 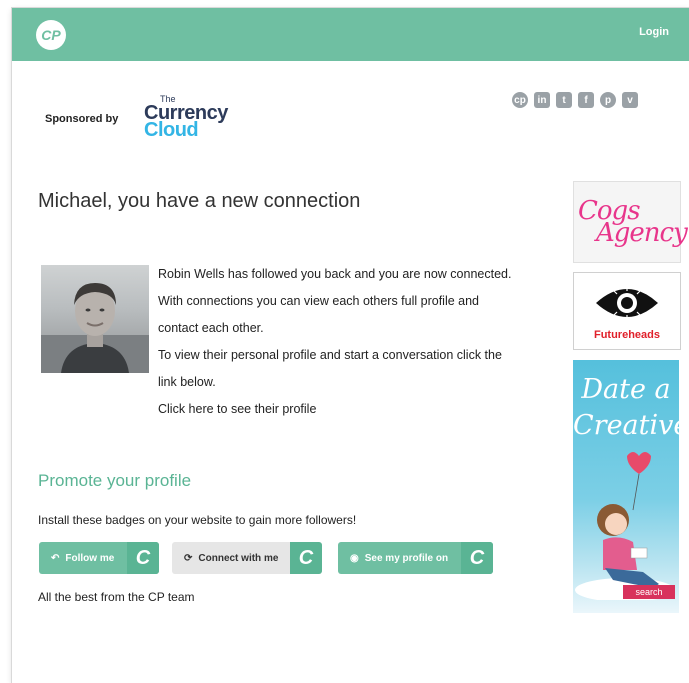 I want to click on date-a-creative-ad: Date a Creative search, so click(x=631, y=486).